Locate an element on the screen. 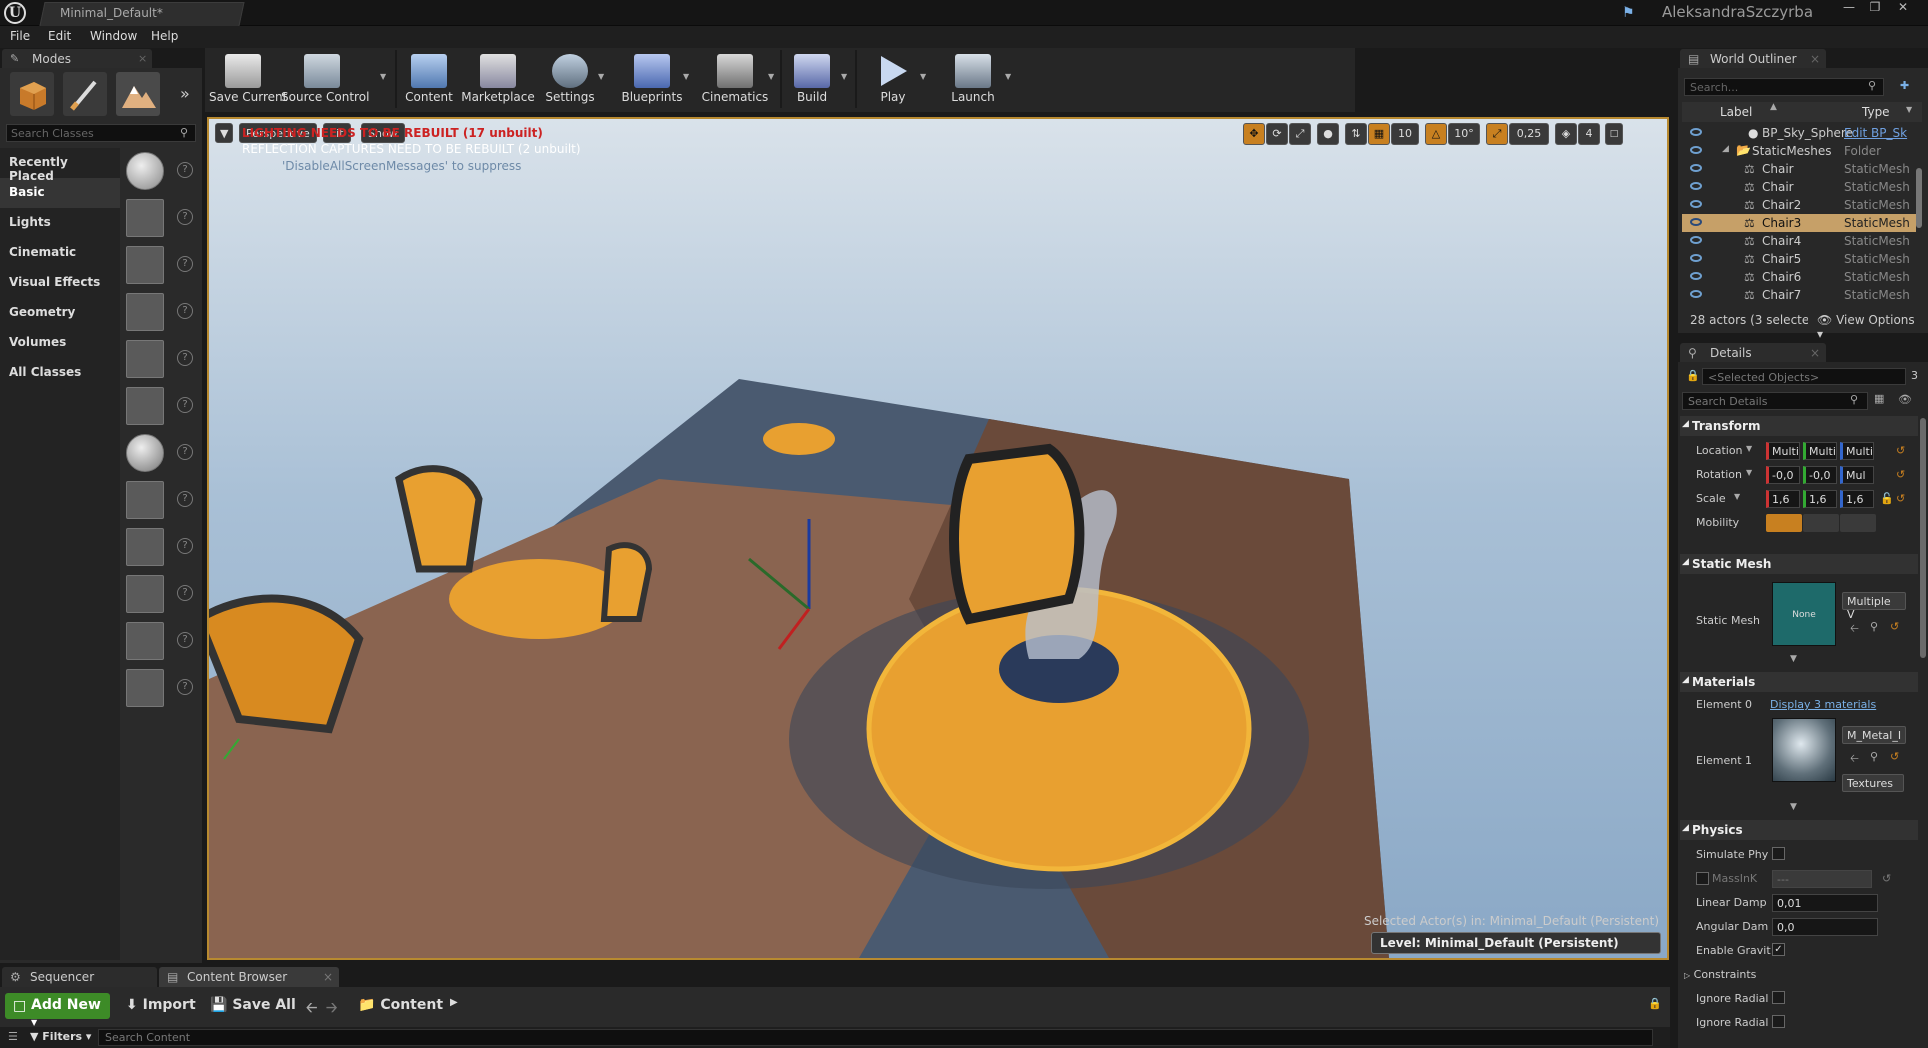 This screenshot has height=1048, width=1928. search-details-input: Search Details is located at coordinates (1775, 401).